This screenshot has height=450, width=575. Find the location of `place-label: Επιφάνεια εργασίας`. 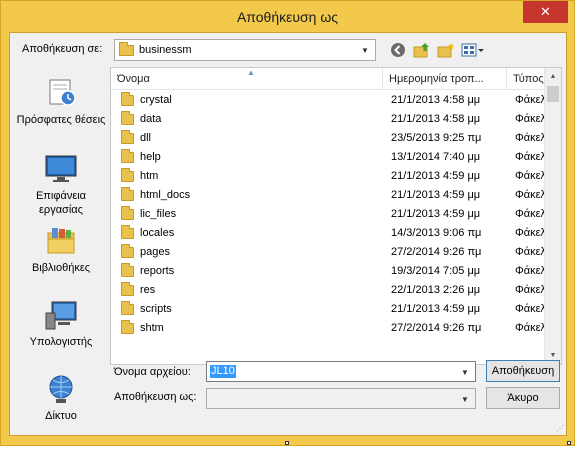

place-label: Επιφάνεια εργασίας is located at coordinates (61, 203).